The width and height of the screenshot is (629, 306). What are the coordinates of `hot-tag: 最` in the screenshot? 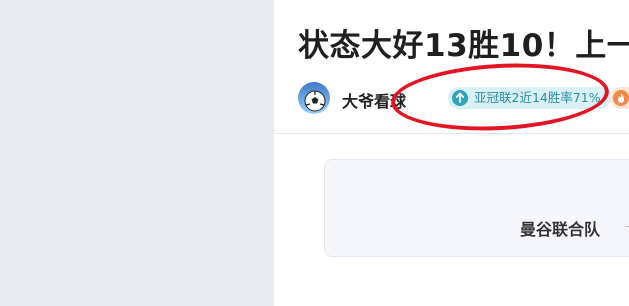 It's located at (619, 98).